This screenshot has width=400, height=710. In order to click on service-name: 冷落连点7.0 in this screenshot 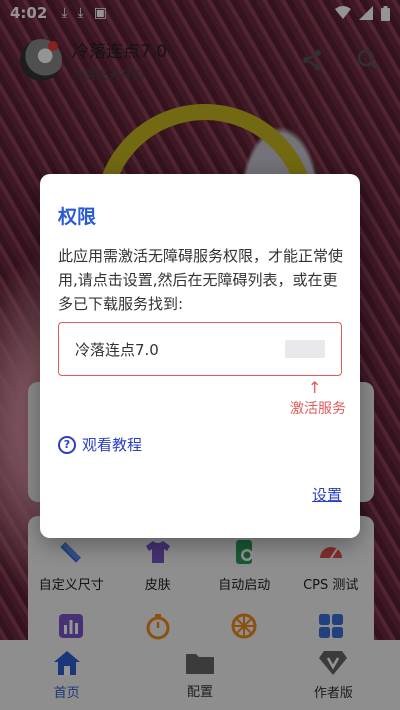, I will do `click(117, 349)`.